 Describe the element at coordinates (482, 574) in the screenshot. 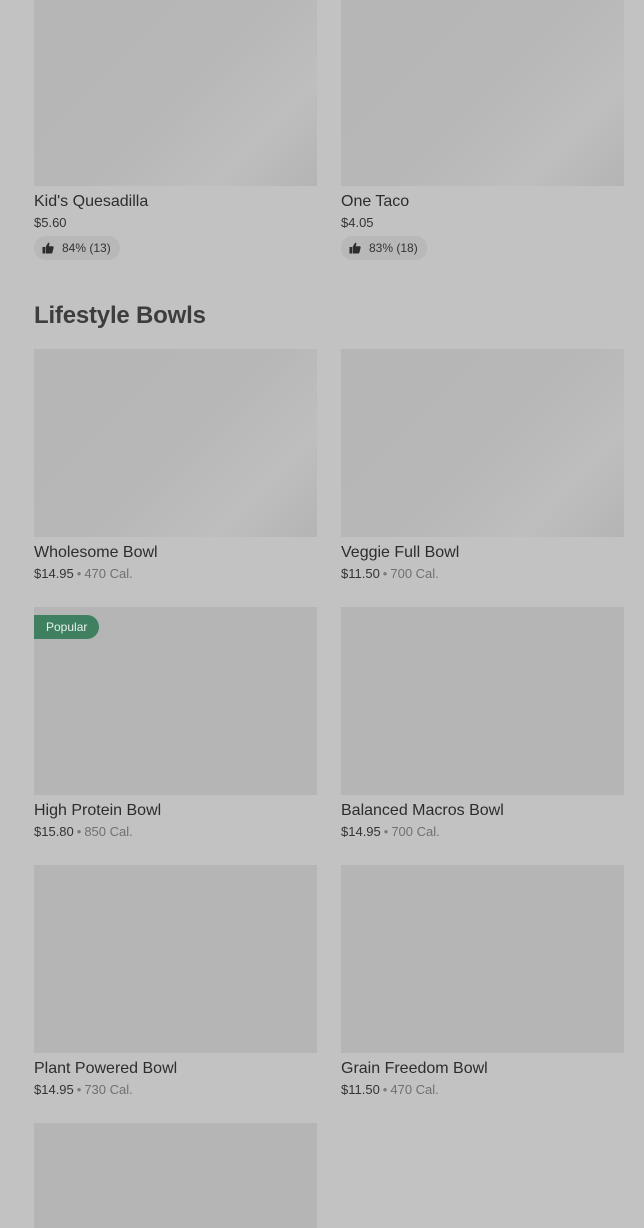

I see `menu-item-meta: $11.50 • 700 Cal.` at that location.